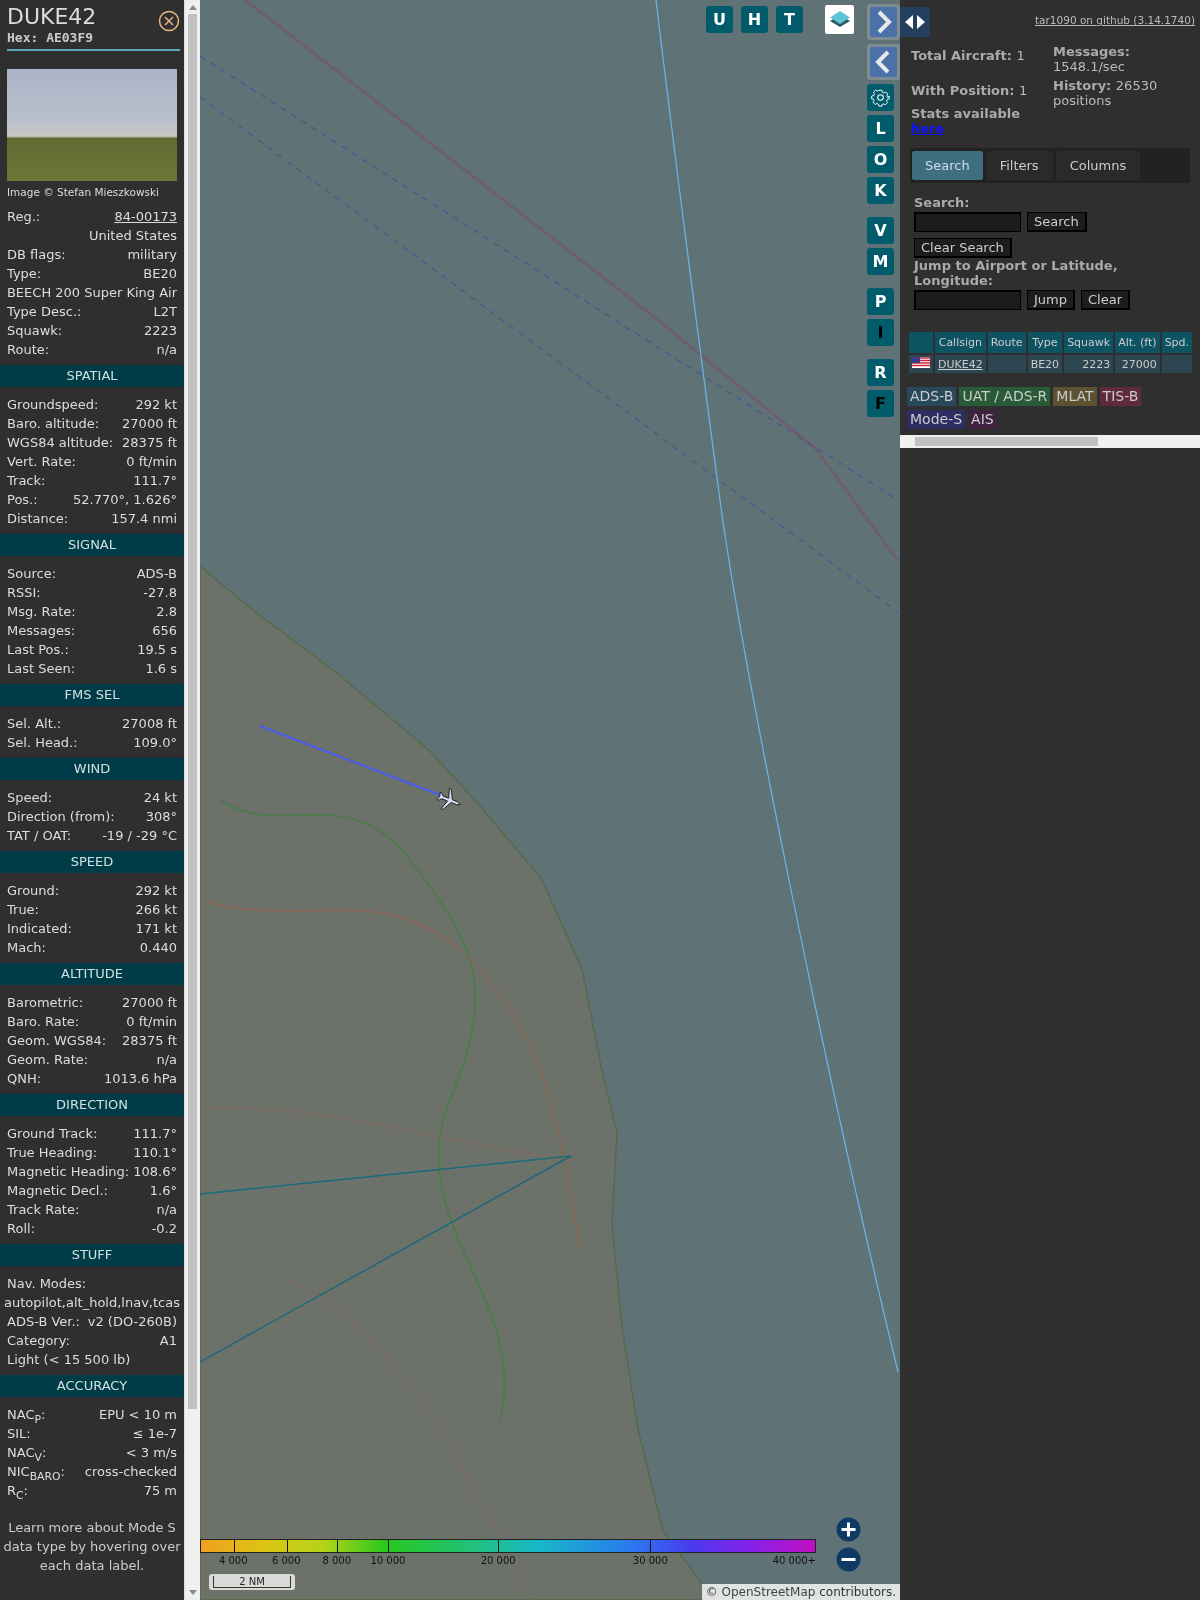  Describe the element at coordinates (848, 1559) in the screenshot. I see `zoom-out-button` at that location.